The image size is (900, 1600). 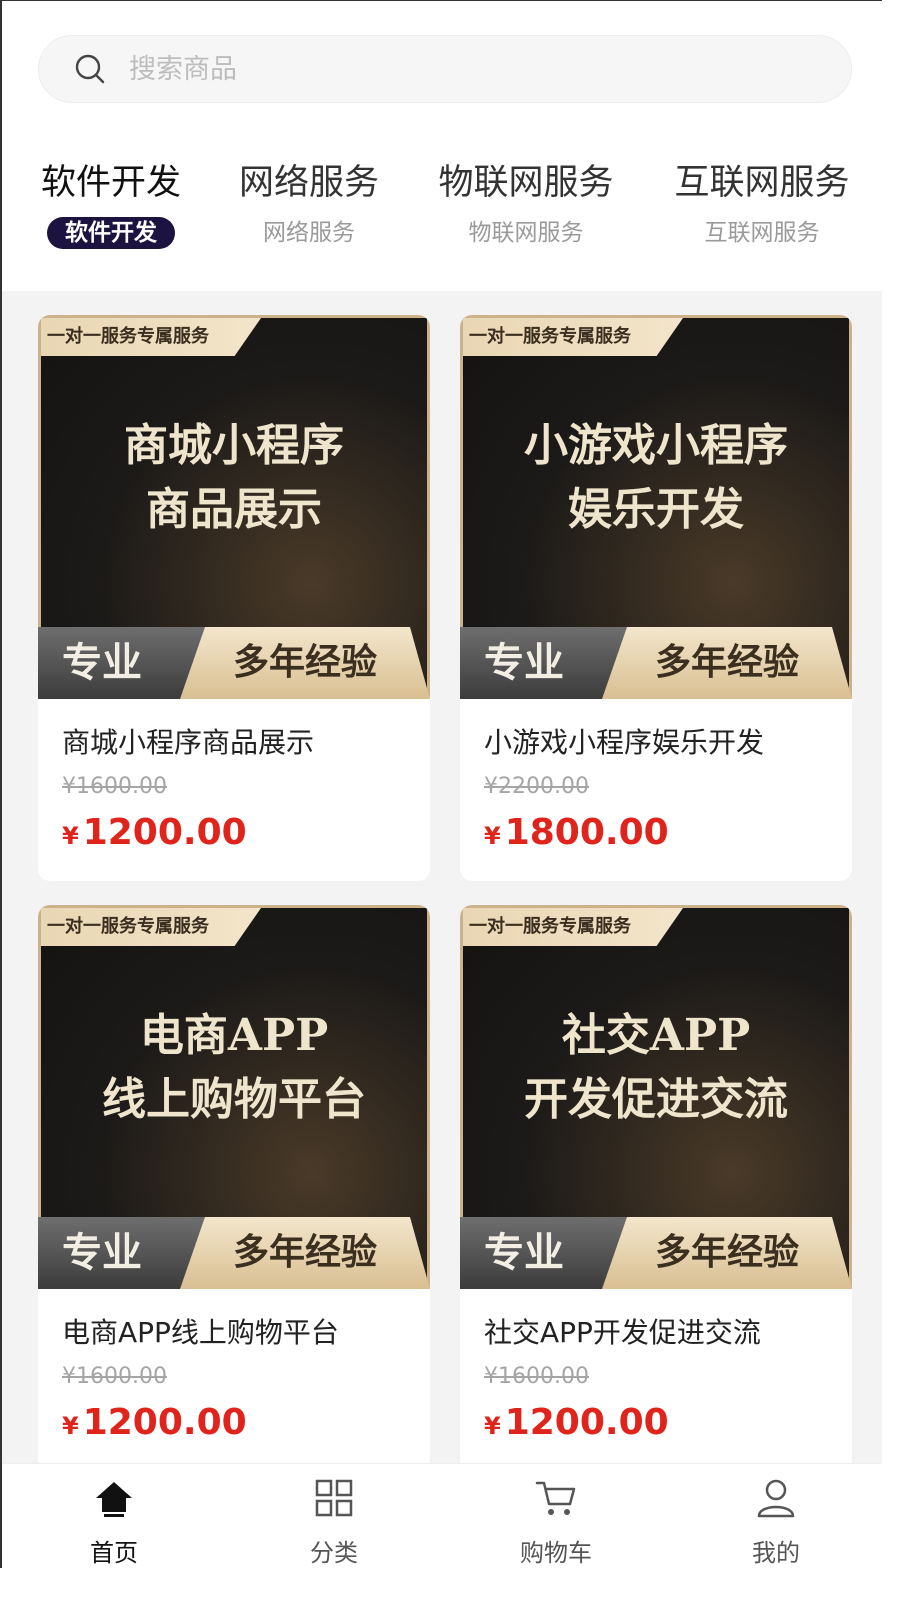 What do you see at coordinates (334, 1522) in the screenshot?
I see `tabbar-category: 分类` at bounding box center [334, 1522].